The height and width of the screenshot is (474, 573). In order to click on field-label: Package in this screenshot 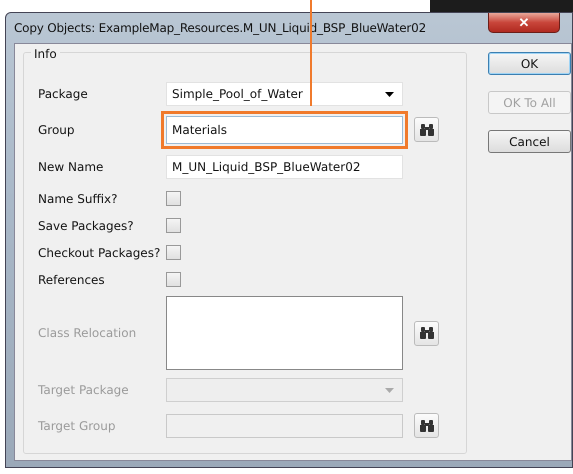, I will do `click(63, 94)`.